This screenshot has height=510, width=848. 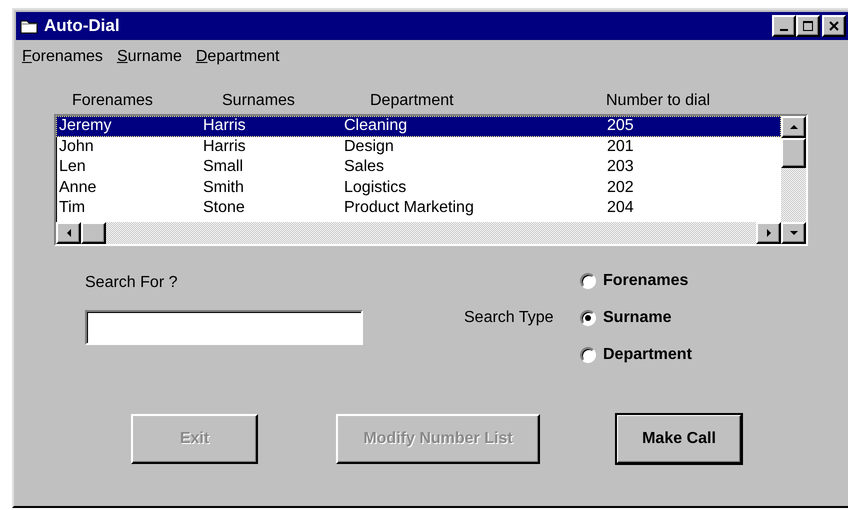 I want to click on close-button, so click(x=834, y=26).